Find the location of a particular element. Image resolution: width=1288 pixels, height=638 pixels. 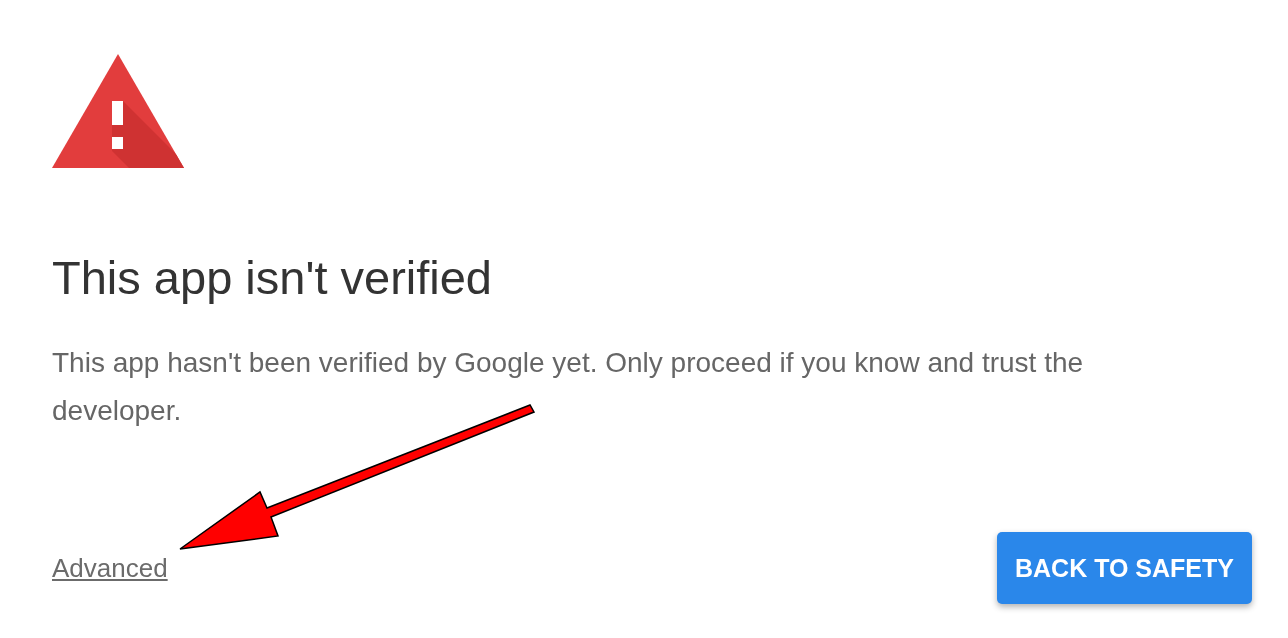

back-to-safety-button: BACK TO SAFETY is located at coordinates (1124, 568).